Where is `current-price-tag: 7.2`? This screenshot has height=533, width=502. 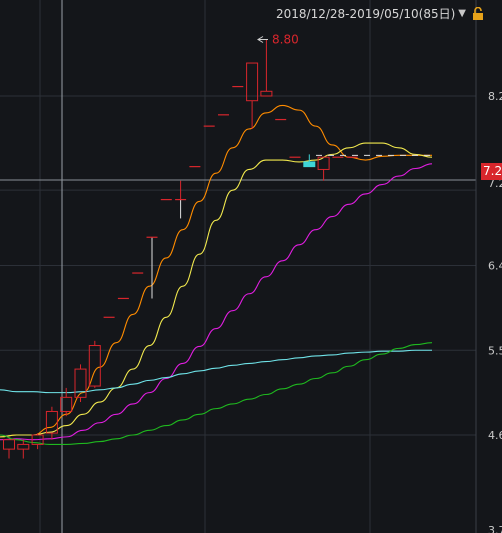 current-price-tag: 7.2 is located at coordinates (491, 171).